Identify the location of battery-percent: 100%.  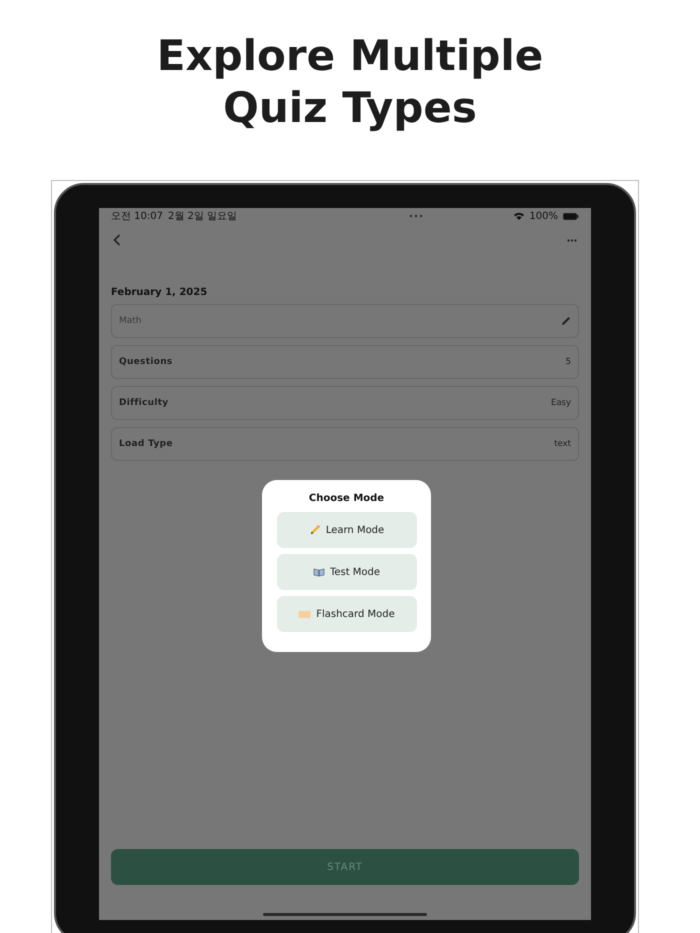
(543, 216).